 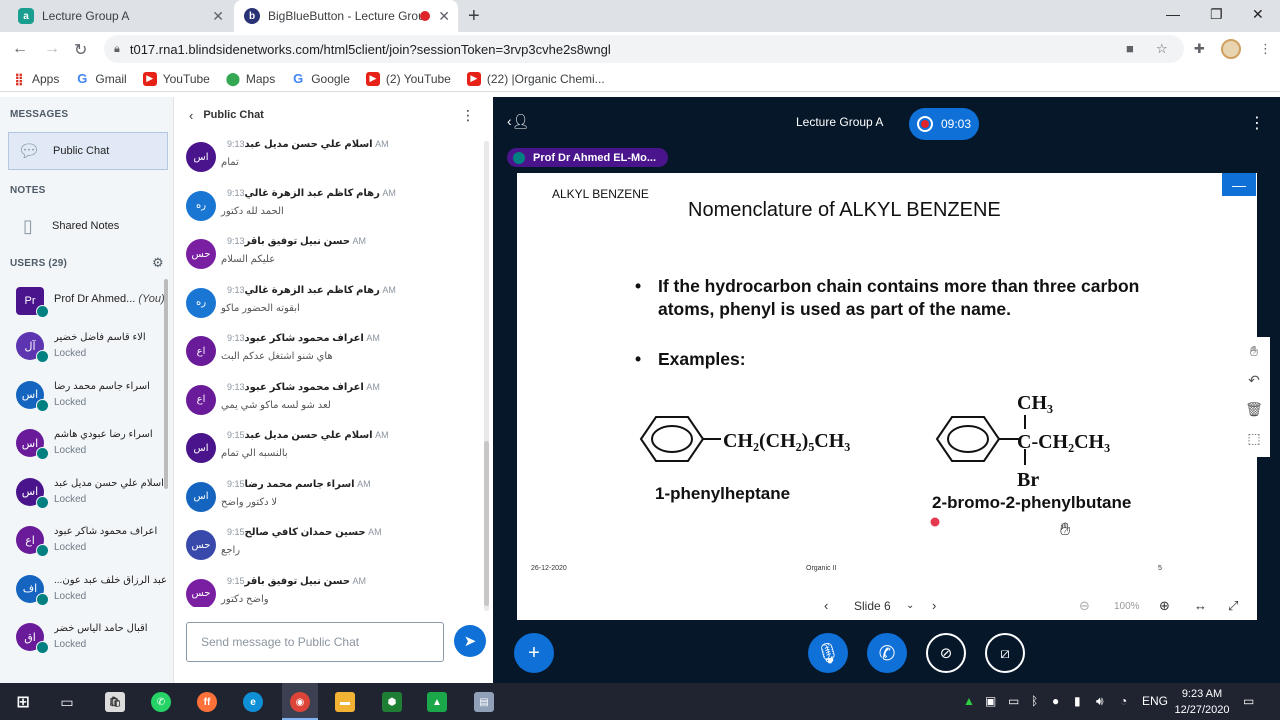 What do you see at coordinates (191, 115) in the screenshot?
I see `chevron-left-icon: ‹` at bounding box center [191, 115].